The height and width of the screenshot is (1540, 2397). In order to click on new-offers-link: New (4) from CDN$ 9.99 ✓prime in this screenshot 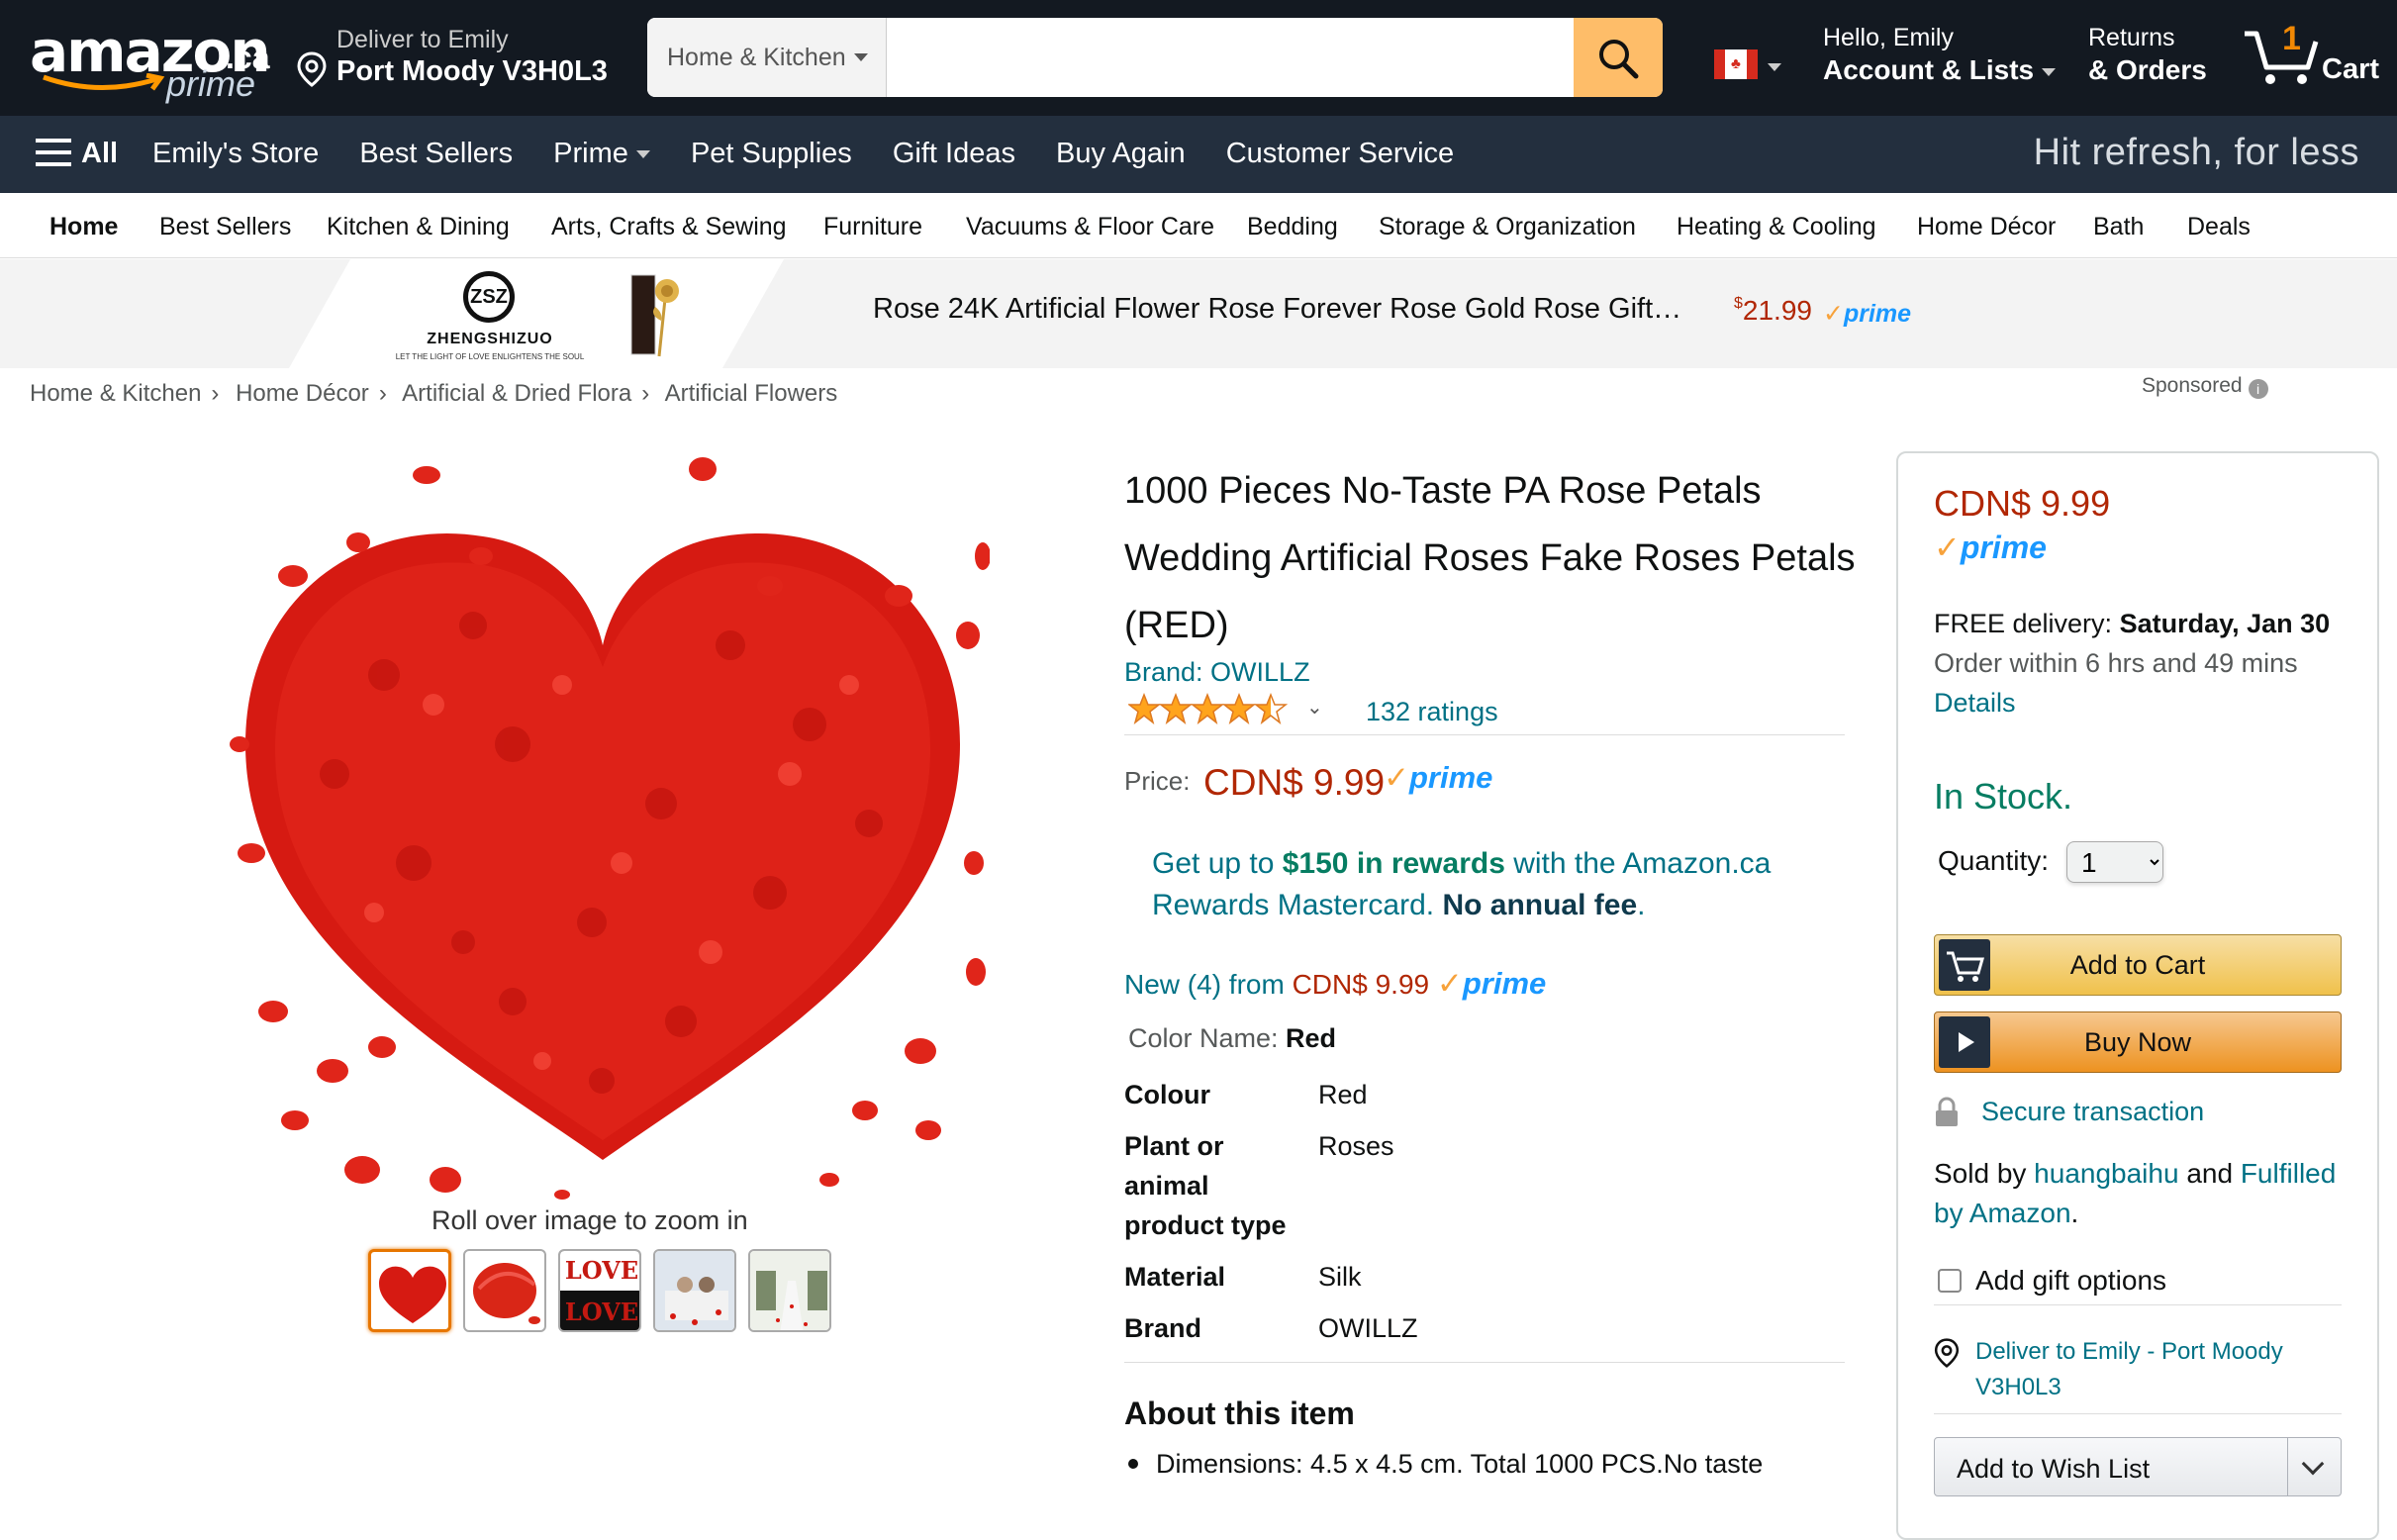, I will do `click(1335, 984)`.